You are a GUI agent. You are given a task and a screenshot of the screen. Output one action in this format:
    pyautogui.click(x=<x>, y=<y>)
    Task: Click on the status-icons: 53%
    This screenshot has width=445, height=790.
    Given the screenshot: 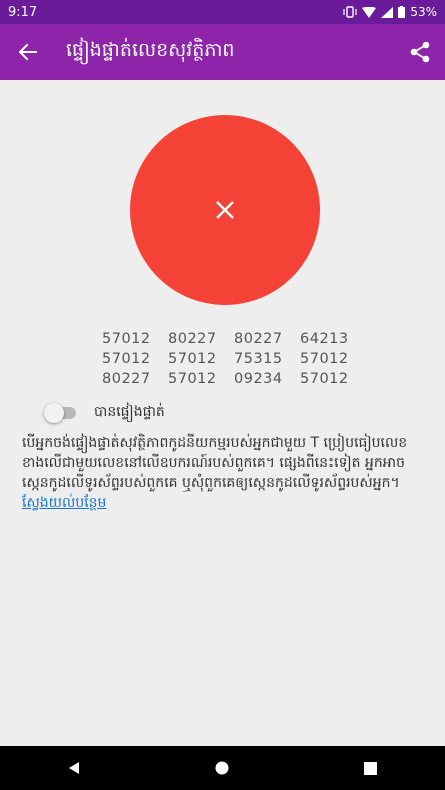 What is the action you would take?
    pyautogui.click(x=390, y=12)
    